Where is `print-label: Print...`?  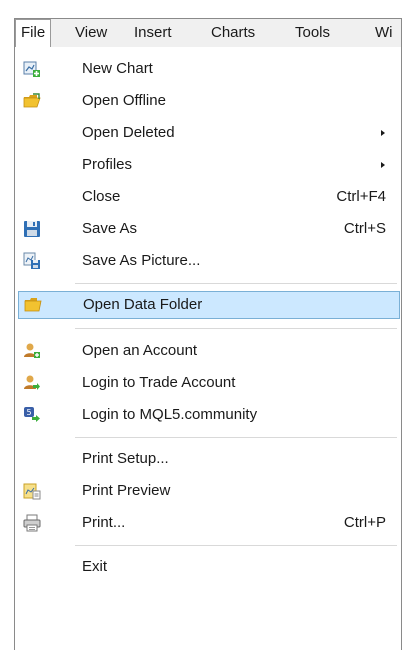 print-label: Print... is located at coordinates (104, 522).